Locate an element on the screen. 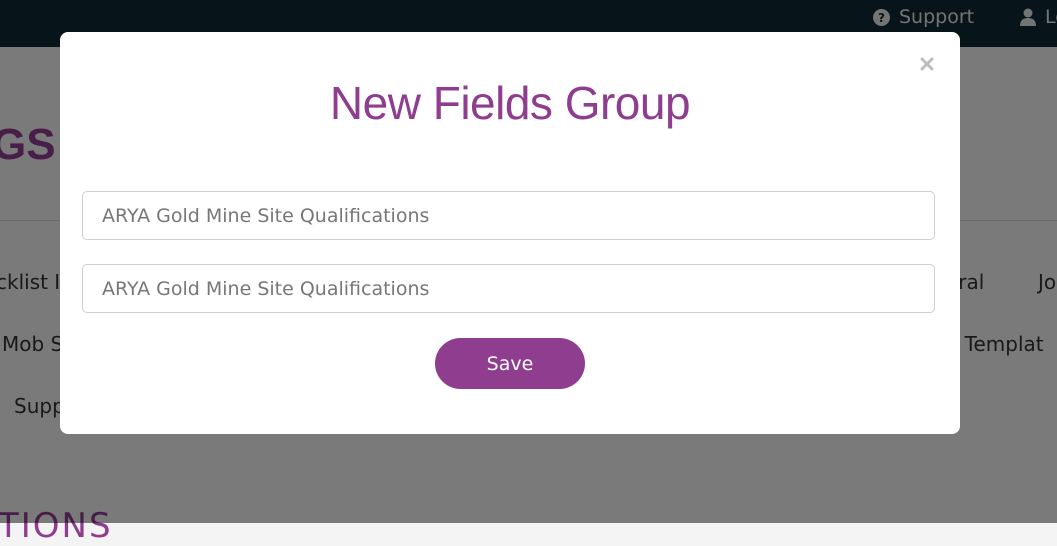 The image size is (1057, 546). group-description-field is located at coordinates (508, 288).